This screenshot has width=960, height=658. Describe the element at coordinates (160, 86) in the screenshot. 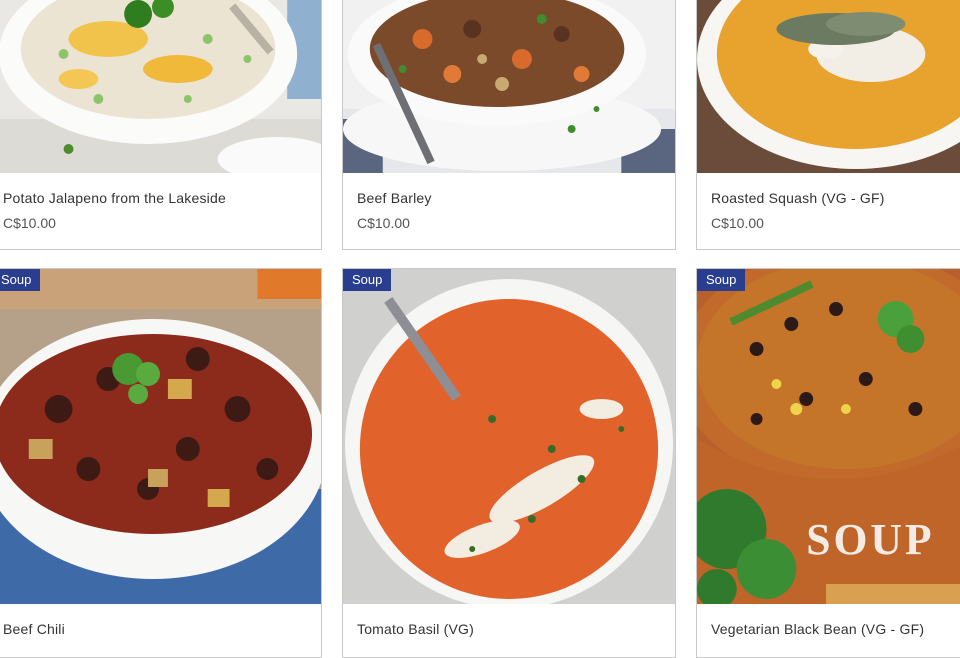

I see `product-image-potato-jalapeno` at that location.